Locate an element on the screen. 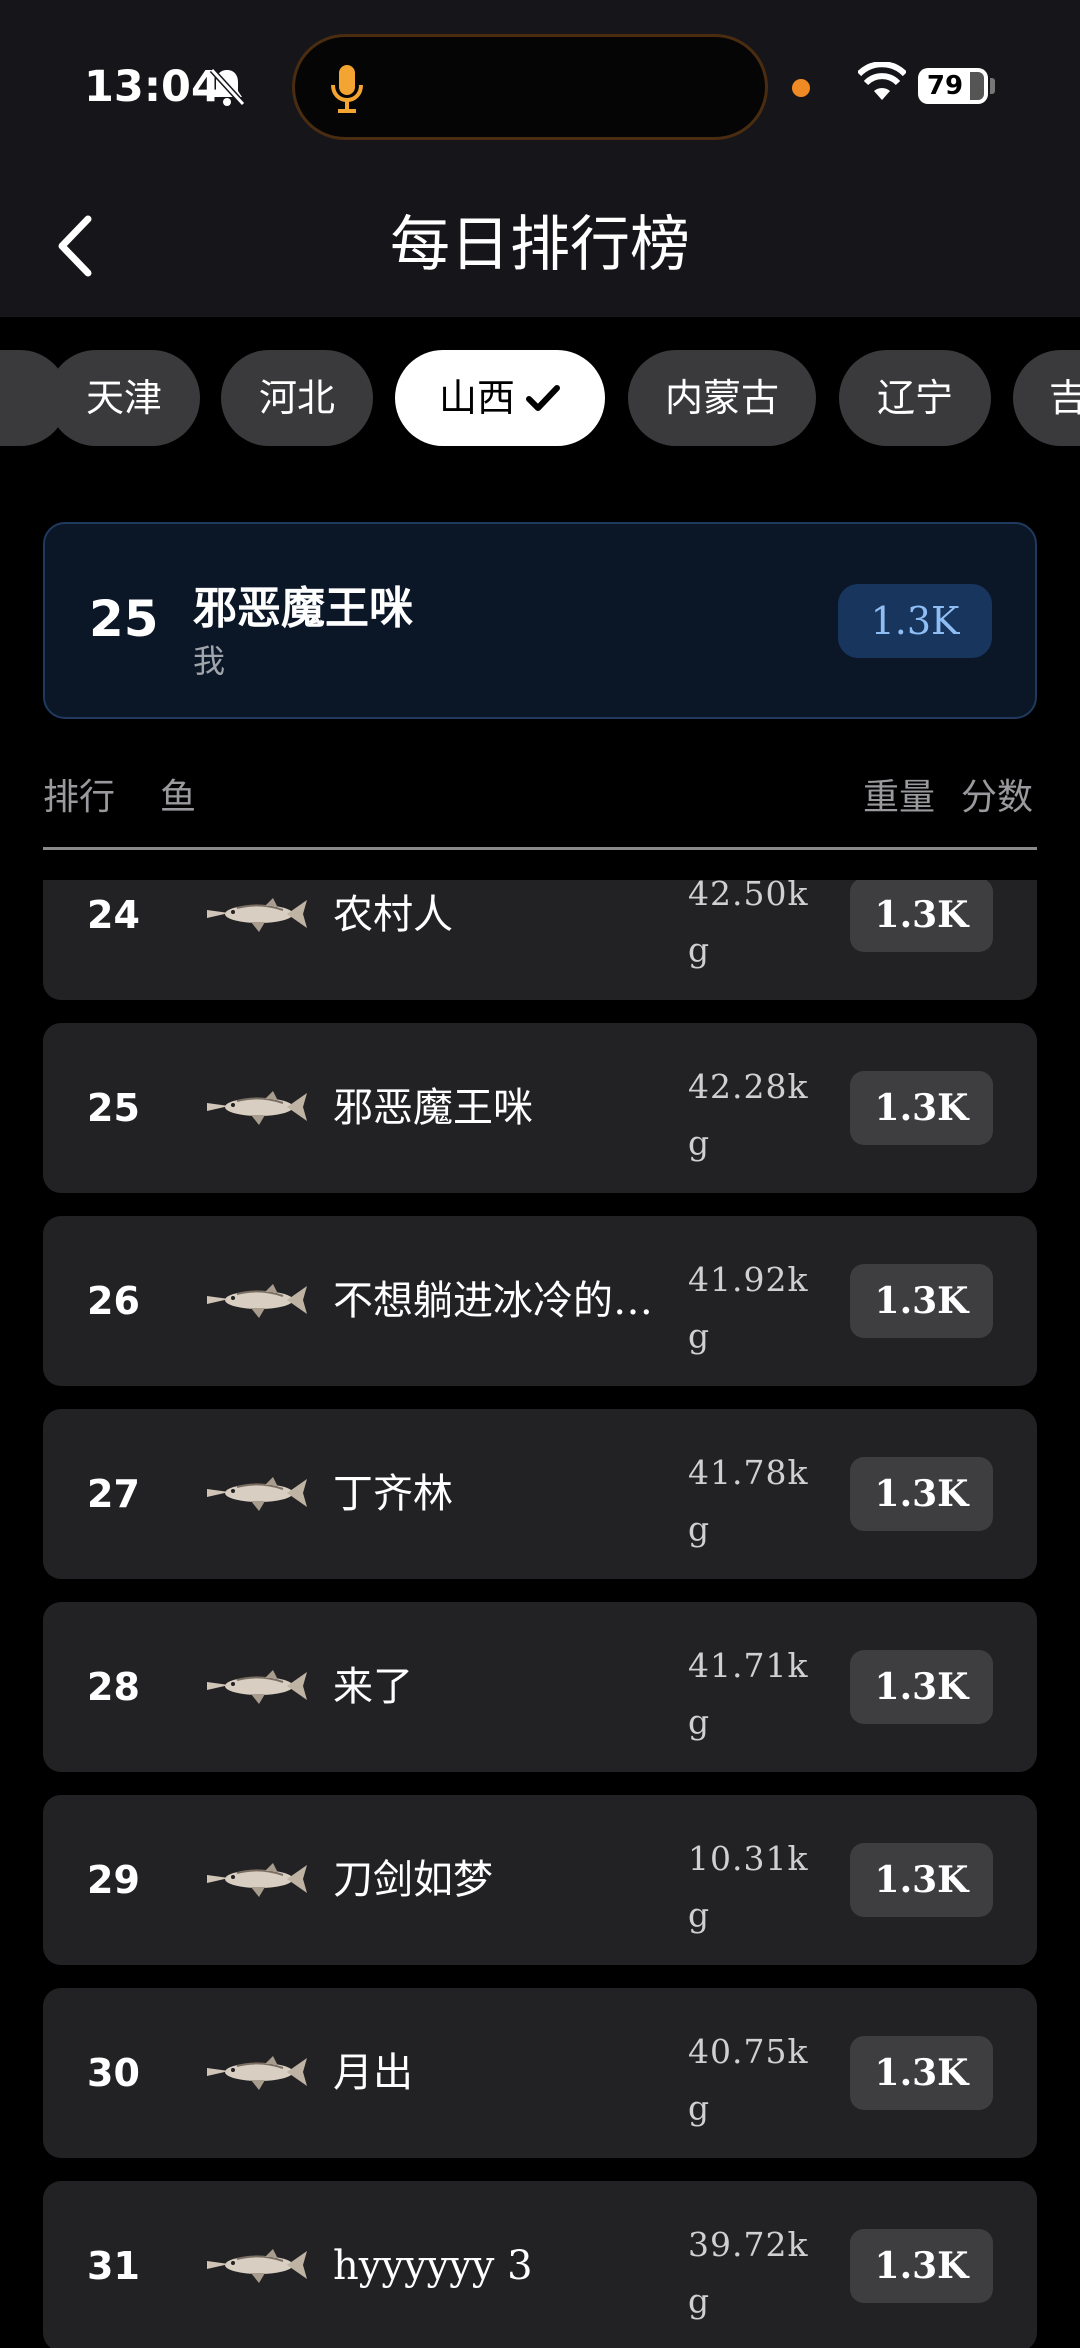  rank-row: 31 hyyyyyy 3 39.72kg 1.3K is located at coordinates (540, 2264).